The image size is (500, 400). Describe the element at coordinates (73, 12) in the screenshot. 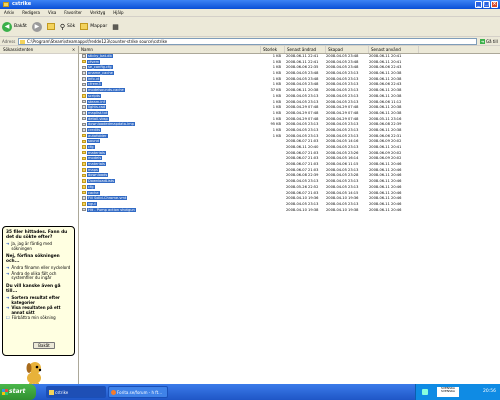

I see `menu-favoriter: Favoriter` at that location.